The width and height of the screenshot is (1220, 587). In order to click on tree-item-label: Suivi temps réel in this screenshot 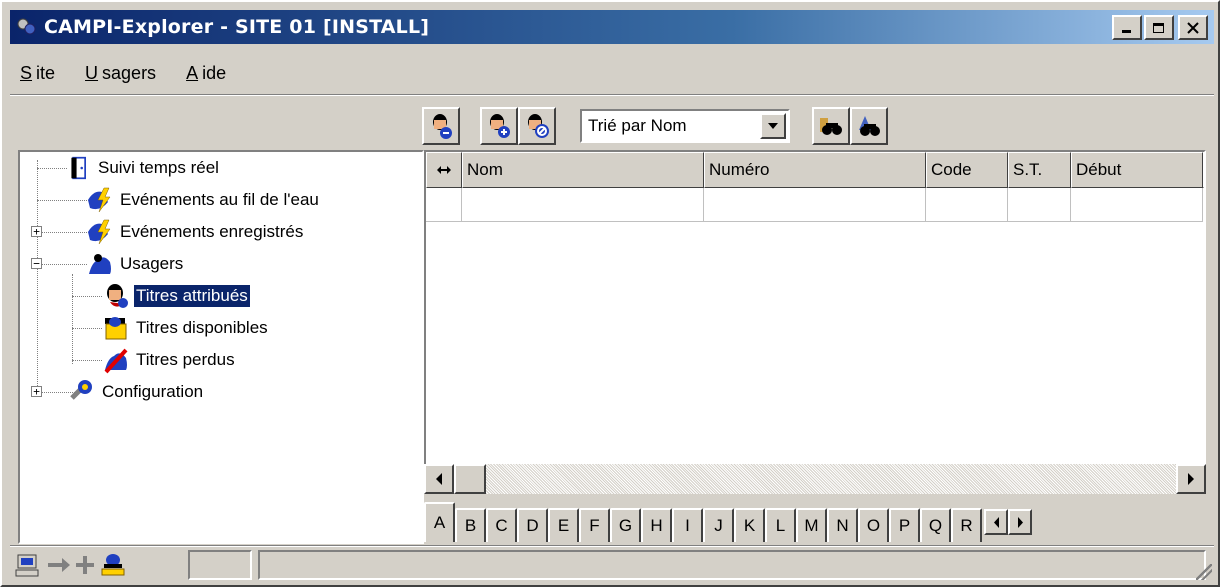, I will do `click(158, 167)`.